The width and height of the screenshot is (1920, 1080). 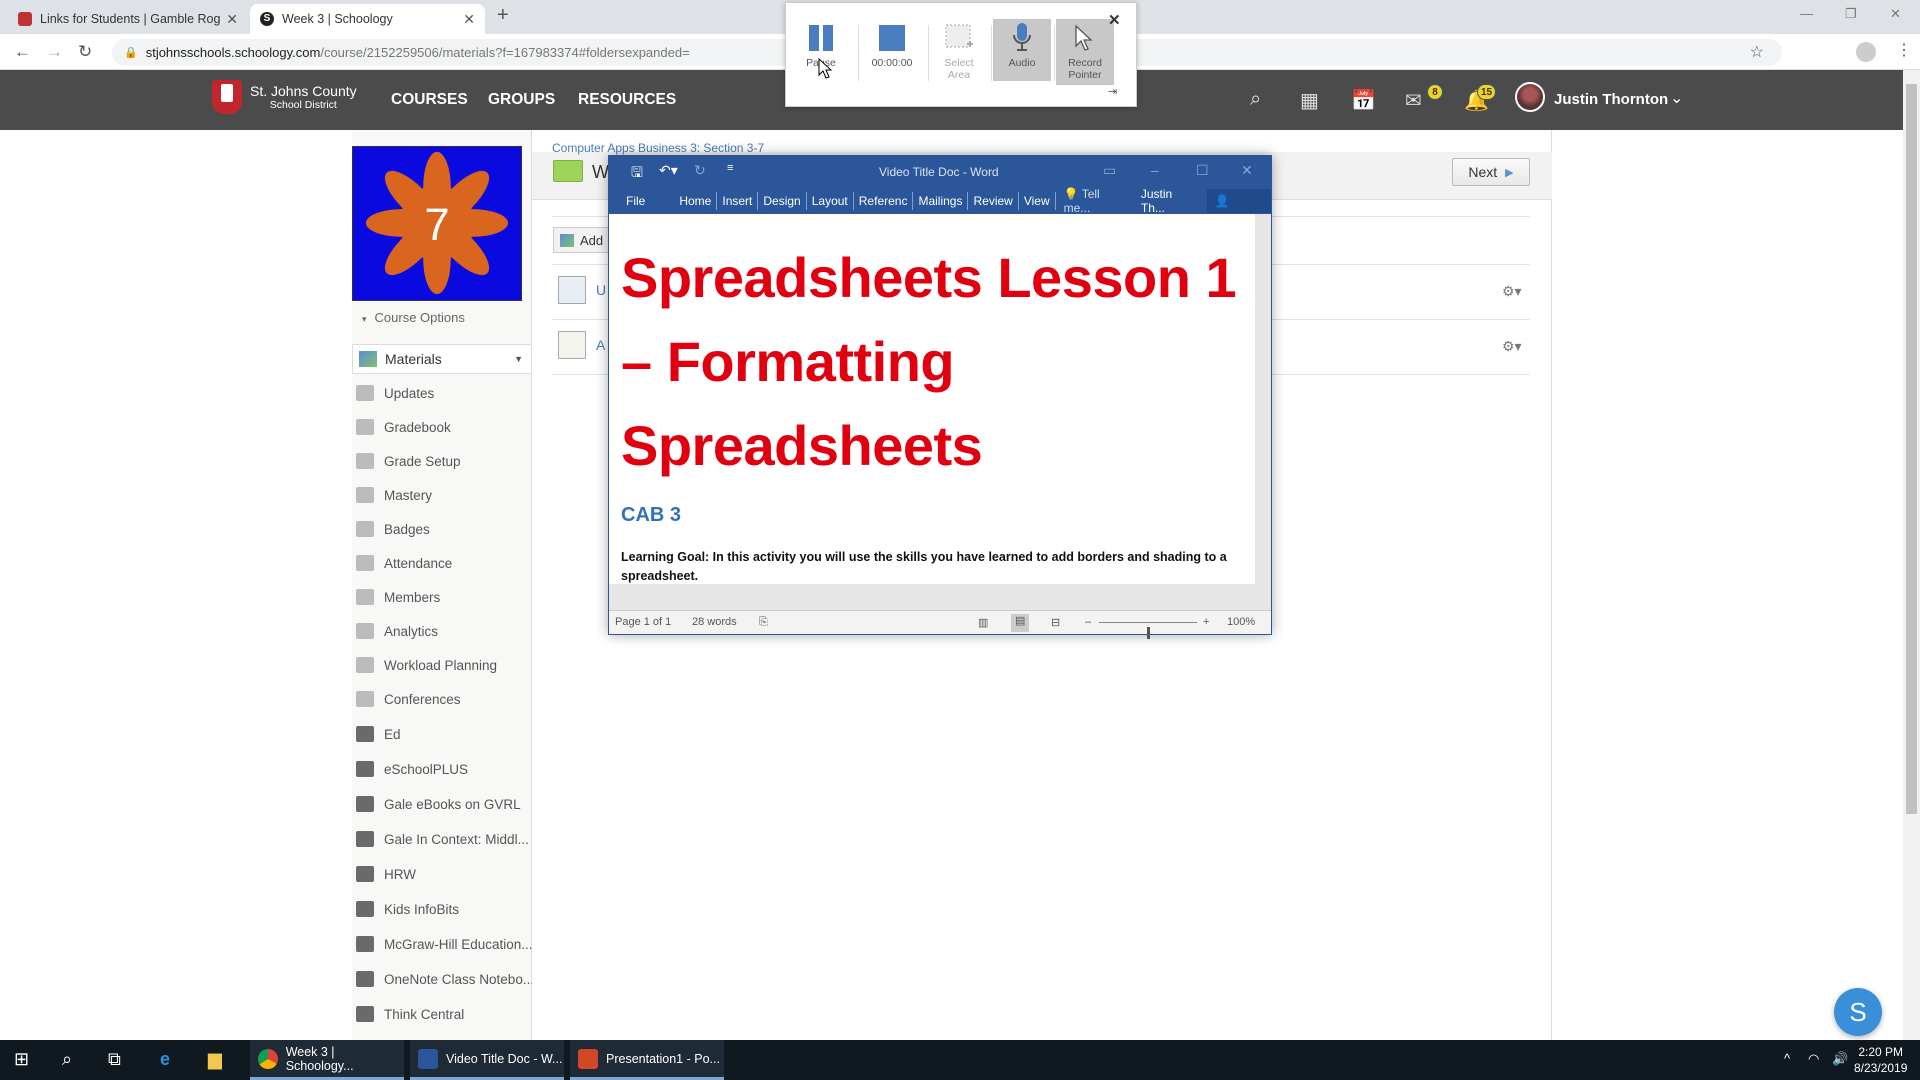 I want to click on zoom-out-button: –, so click(x=1088, y=622).